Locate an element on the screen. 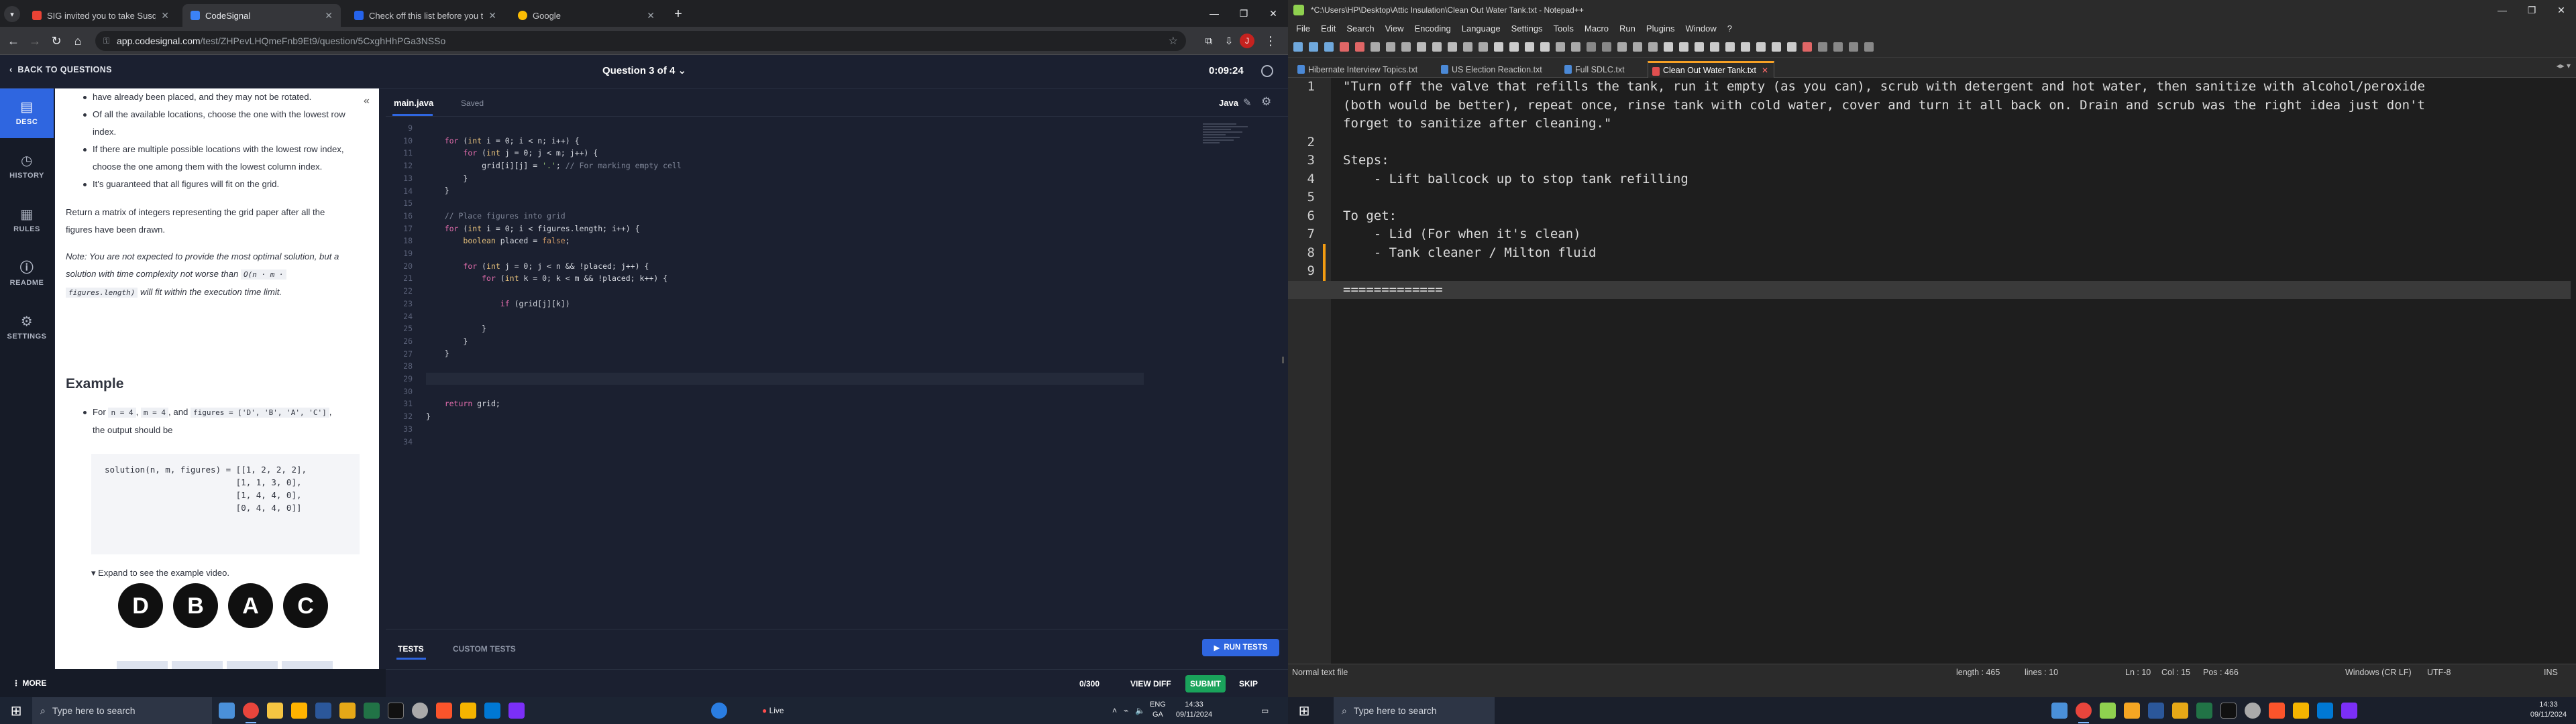 The height and width of the screenshot is (724, 2576). menu-item: ? is located at coordinates (1729, 28).